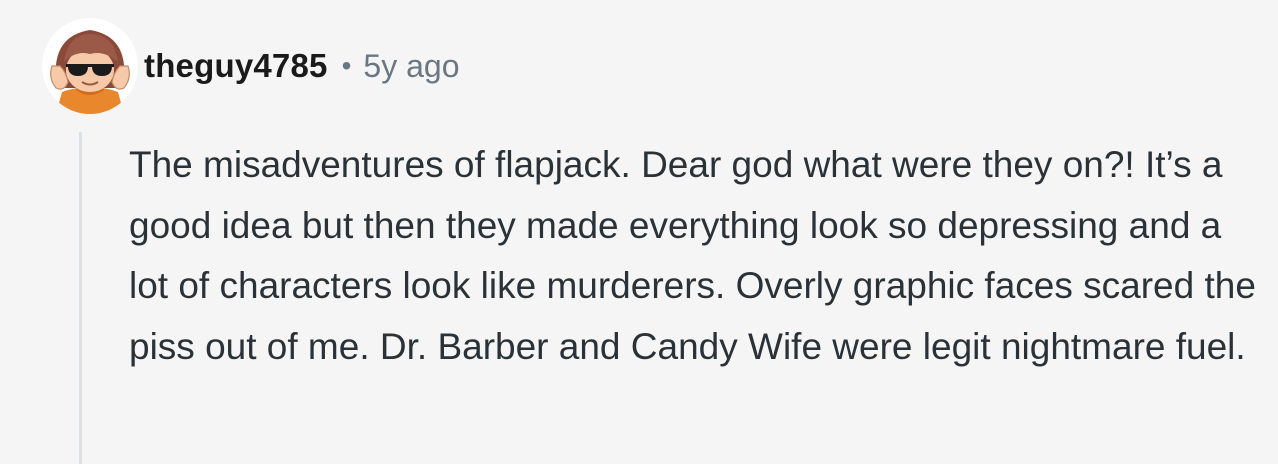 Image resolution: width=1278 pixels, height=464 pixels. I want to click on comment-header: theguy4785 • 5y ago, so click(250, 66).